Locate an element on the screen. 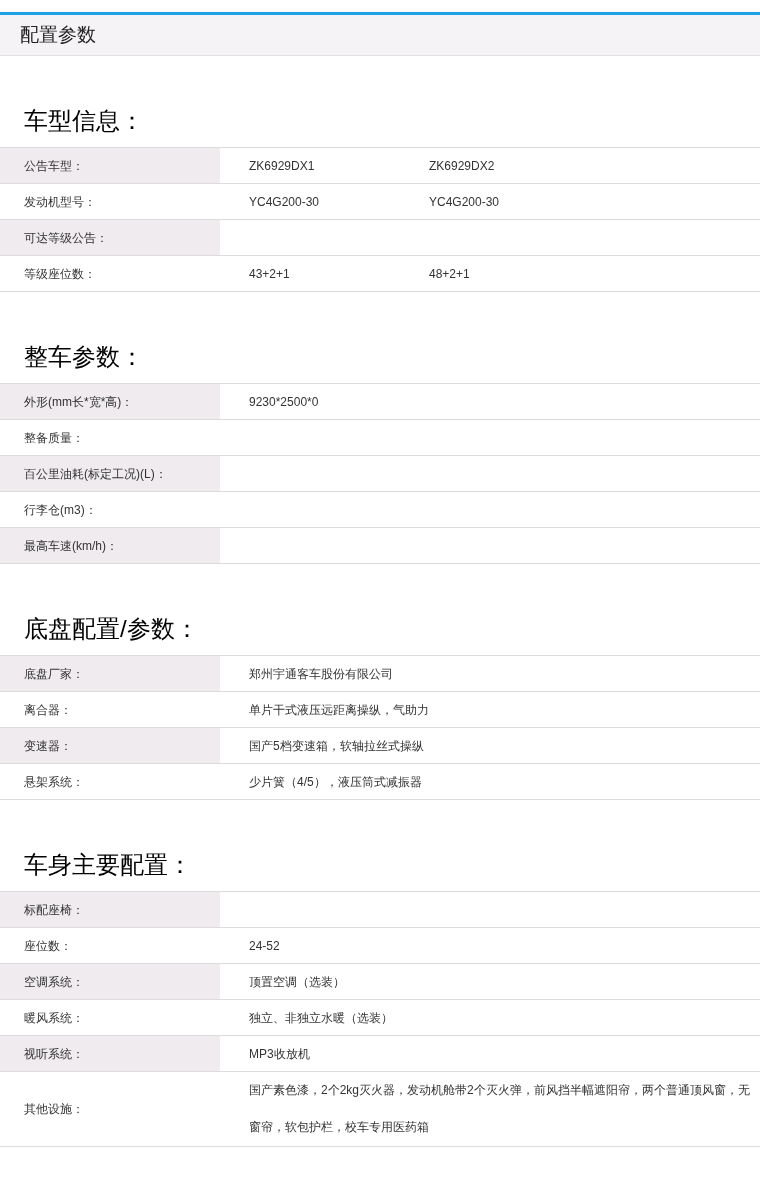  row-label: 座位数： is located at coordinates (48, 946).